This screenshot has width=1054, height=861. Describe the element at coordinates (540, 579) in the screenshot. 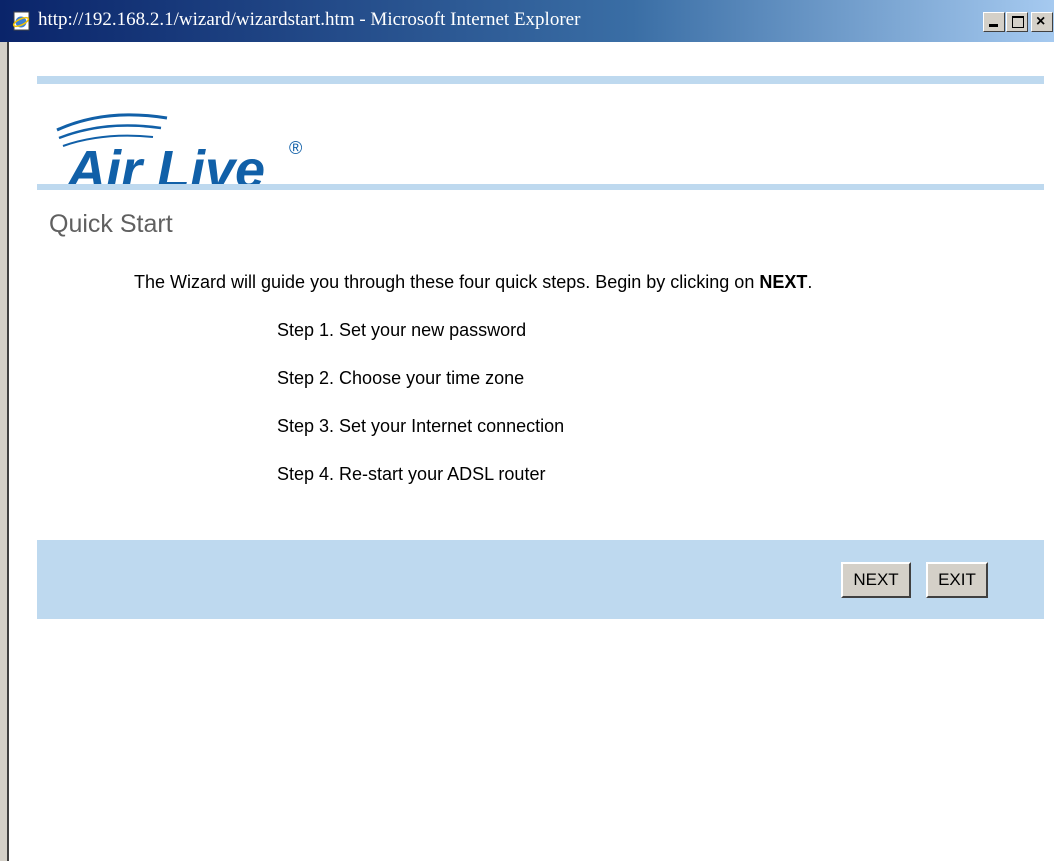

I see `button-bar: NEXT EXIT` at that location.